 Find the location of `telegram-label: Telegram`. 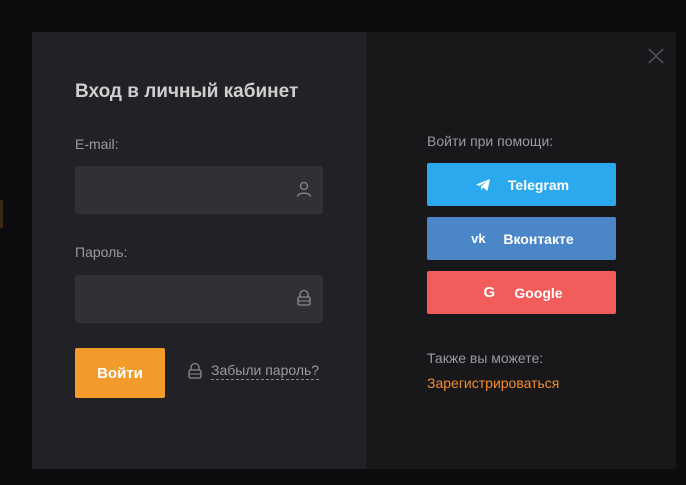

telegram-label: Telegram is located at coordinates (538, 184).